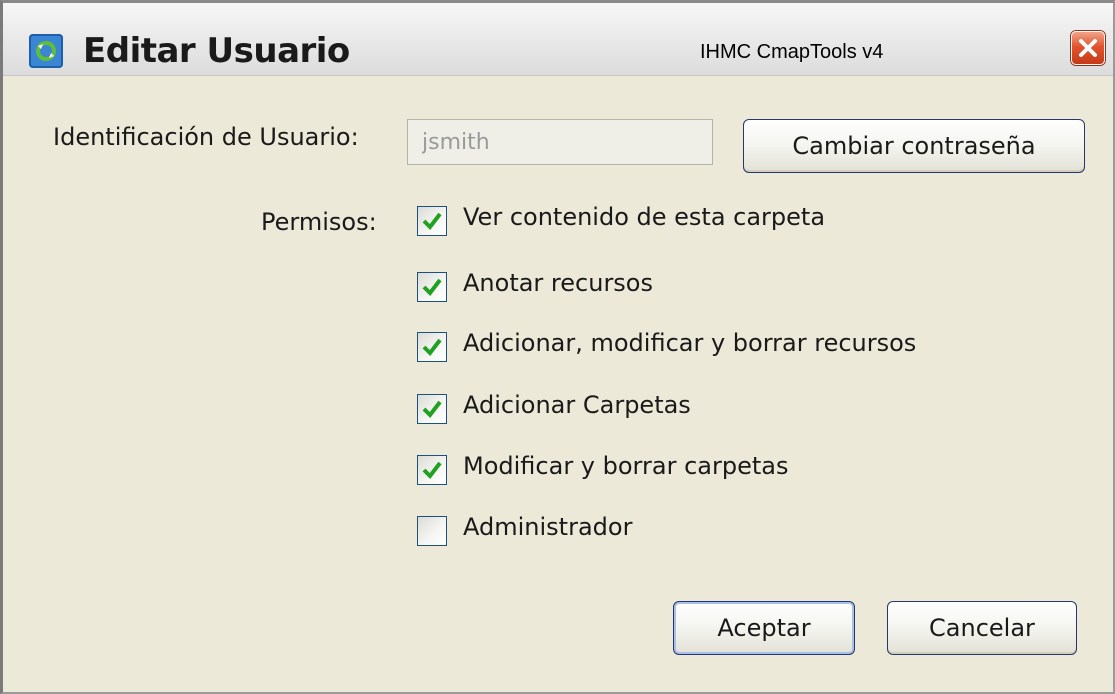 The image size is (1115, 694). Describe the element at coordinates (914, 146) in the screenshot. I see `change-password-button: Cambiar contraseña` at that location.